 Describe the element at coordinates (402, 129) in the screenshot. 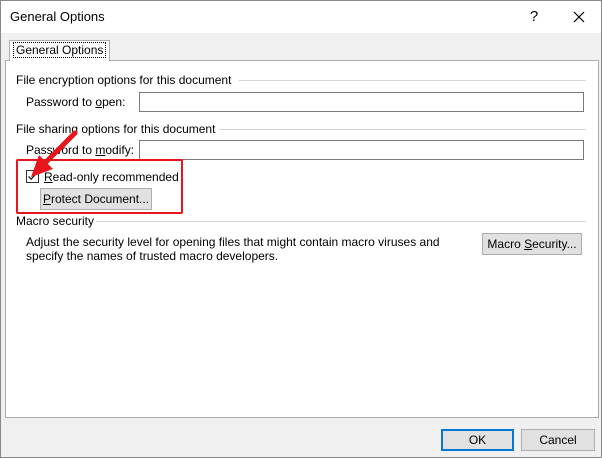

I see `sharing-divider` at that location.